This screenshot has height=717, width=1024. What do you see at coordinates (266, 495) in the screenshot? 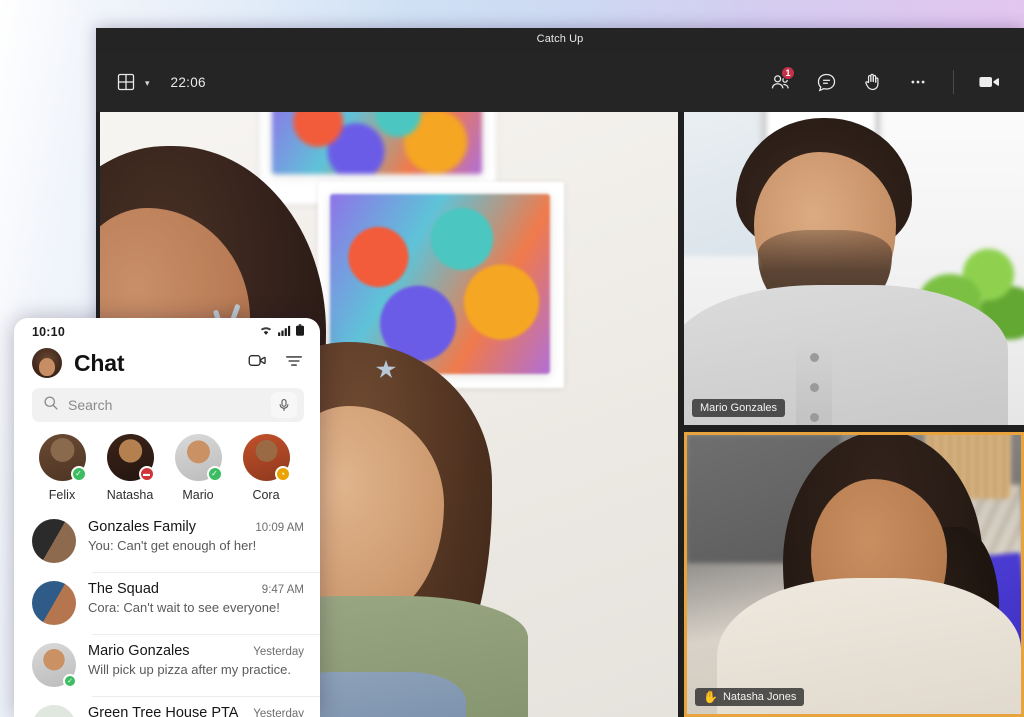
I see `people-rail-label: Cora` at bounding box center [266, 495].